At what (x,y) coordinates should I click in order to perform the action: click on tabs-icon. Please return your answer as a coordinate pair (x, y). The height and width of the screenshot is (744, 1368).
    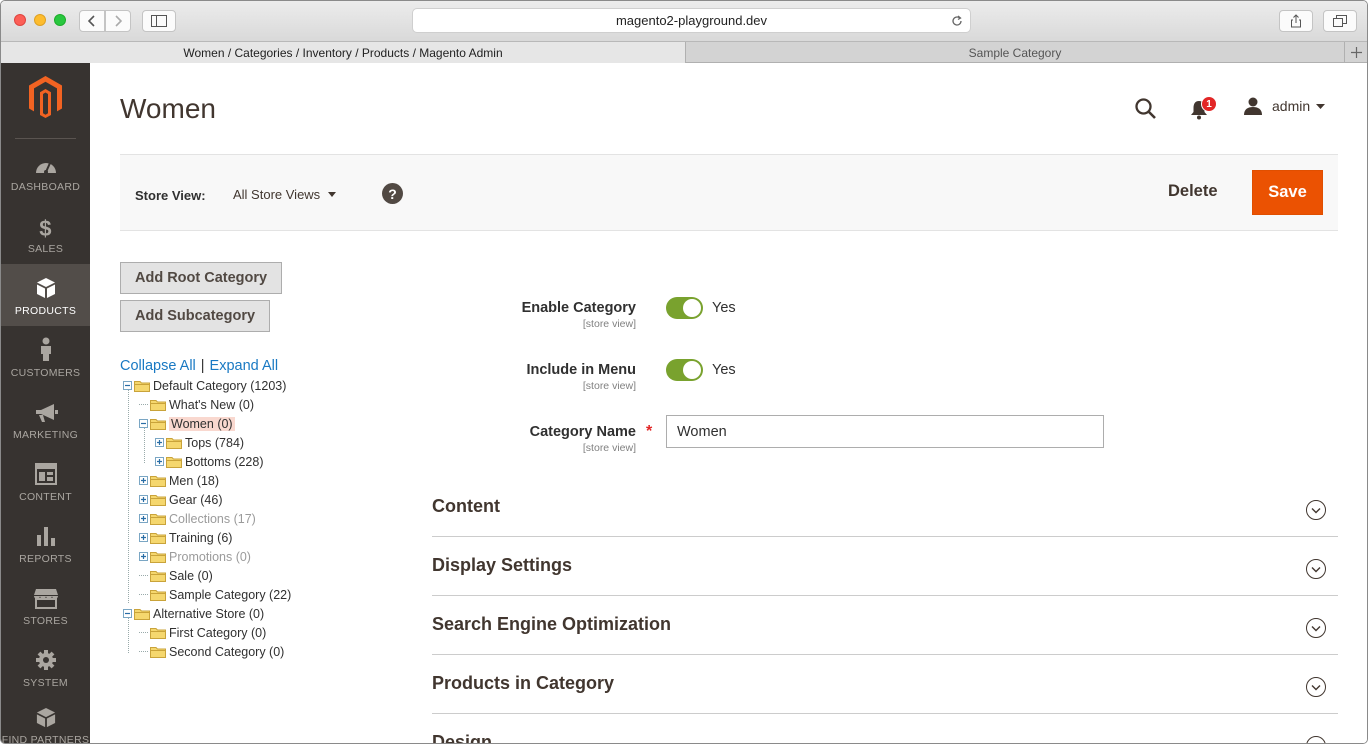
    Looking at the image, I should click on (1340, 21).